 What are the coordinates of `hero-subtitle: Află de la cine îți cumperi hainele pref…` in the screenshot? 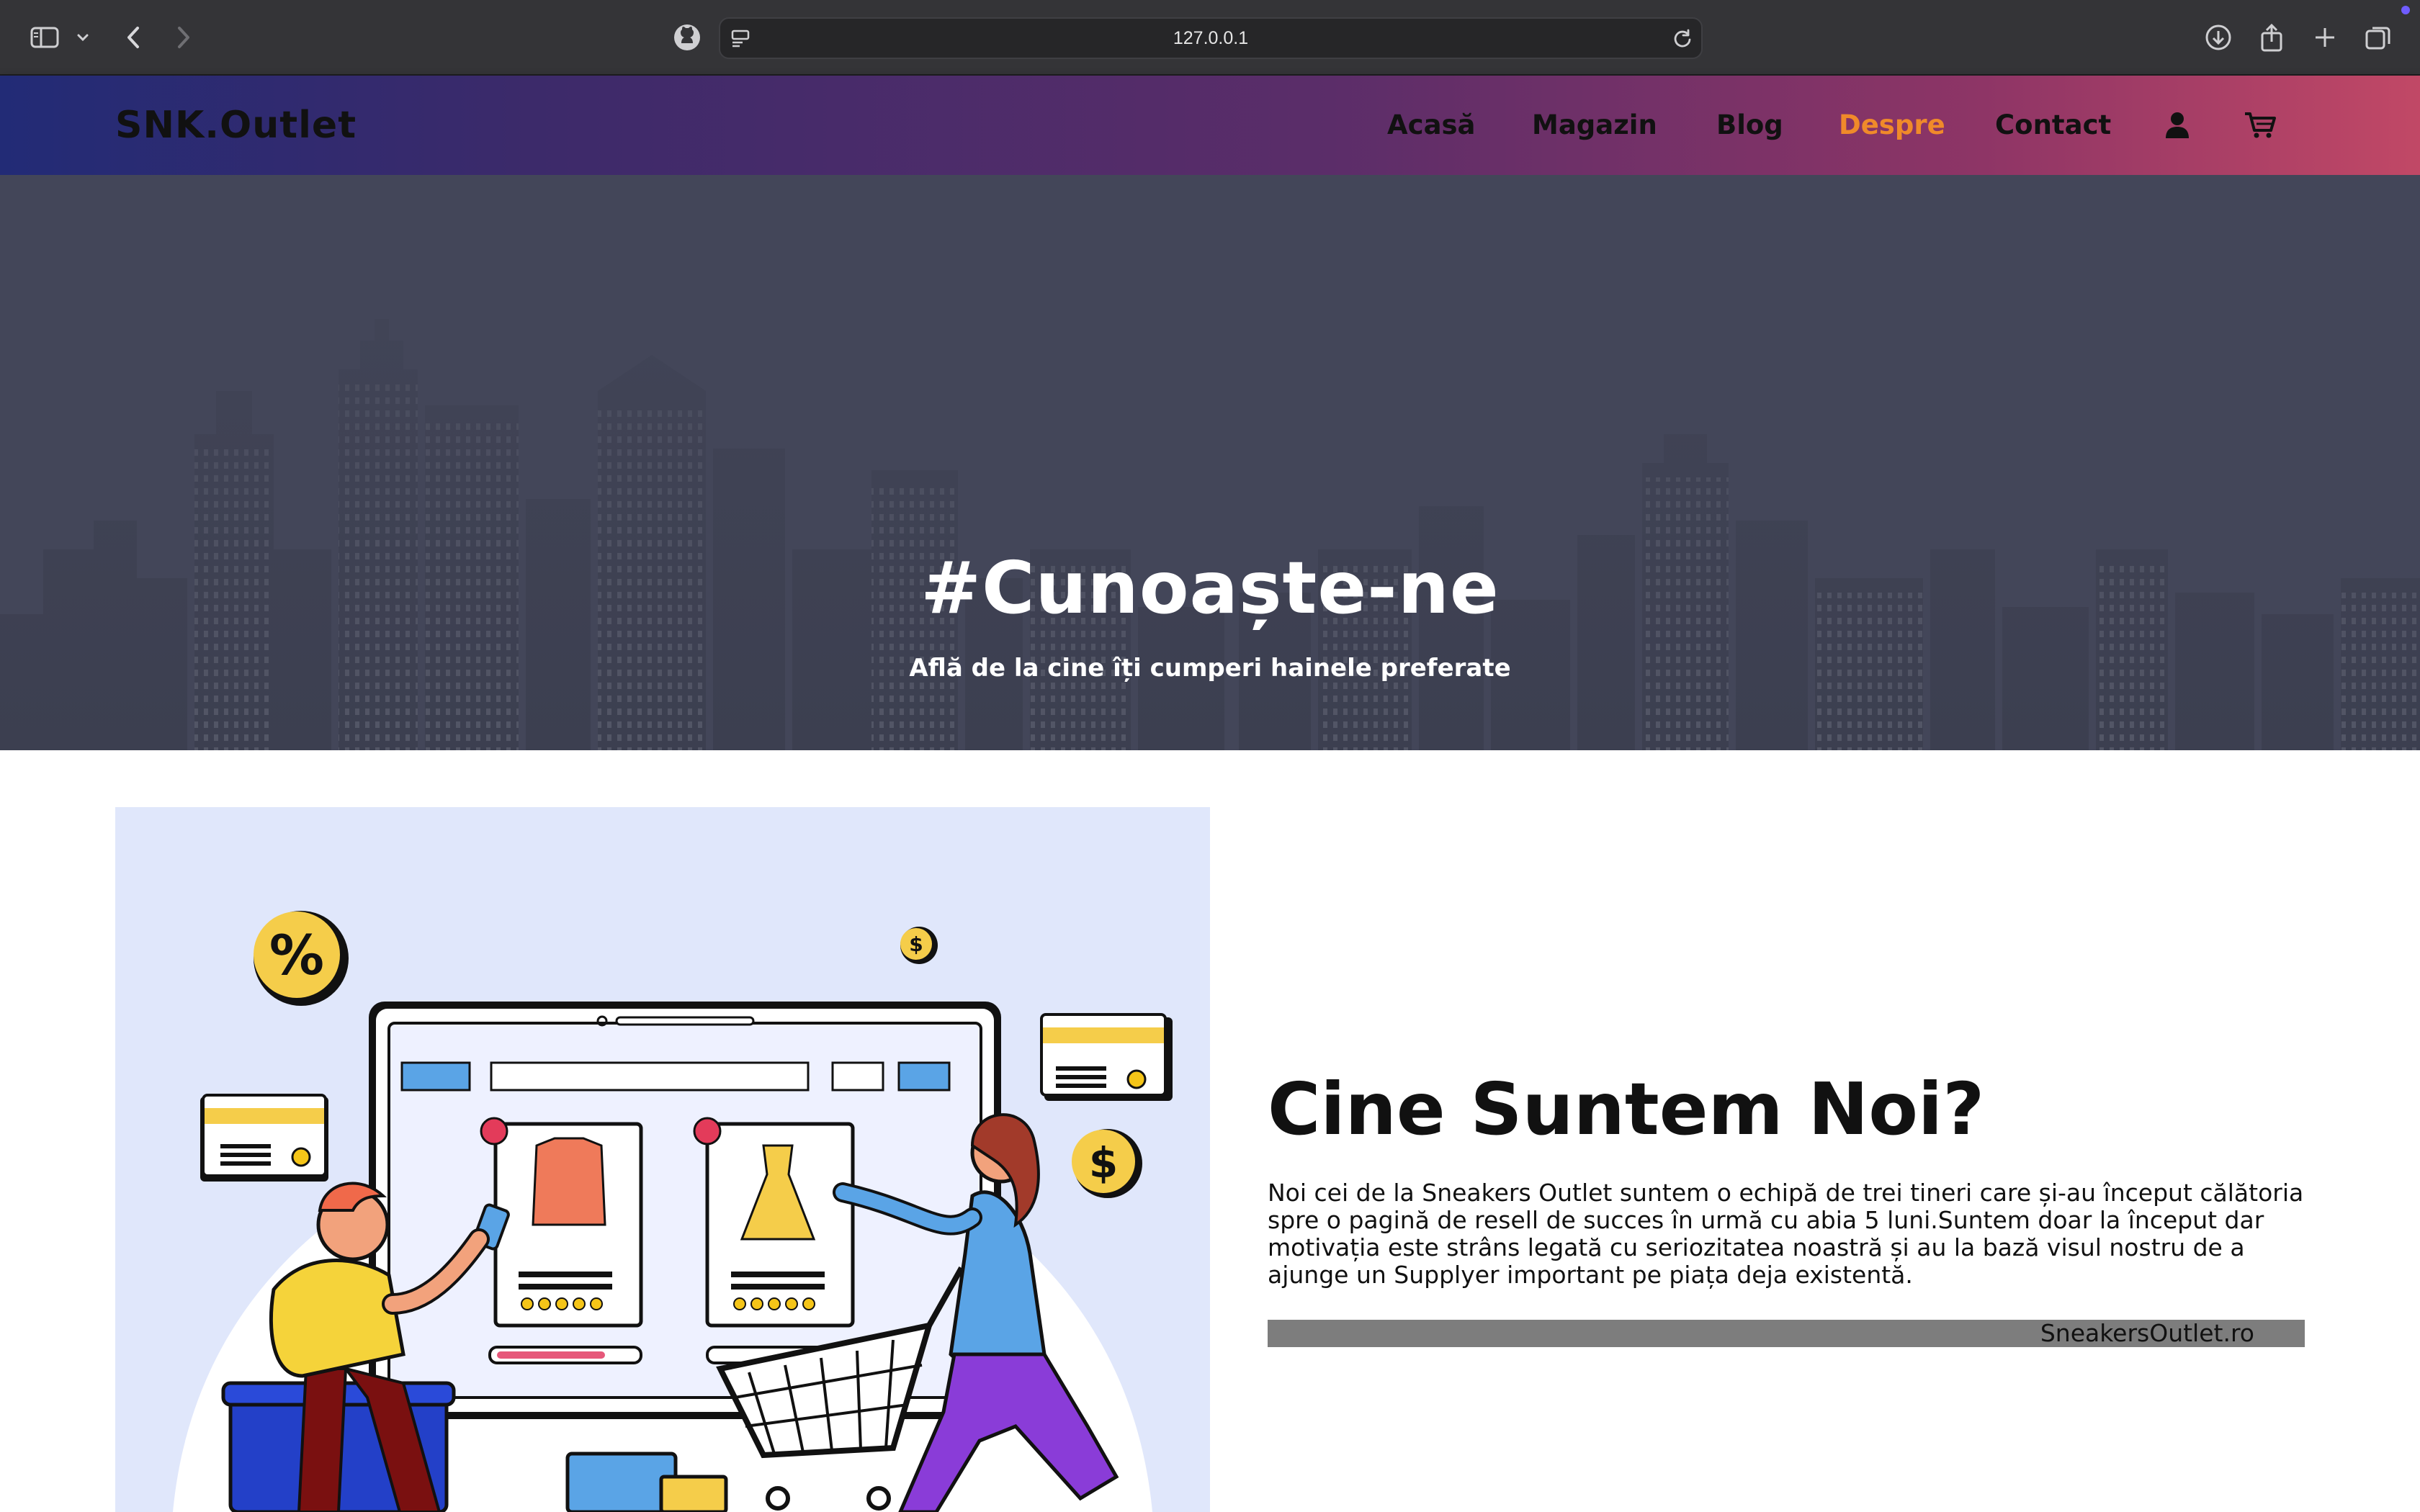 It's located at (1210, 668).